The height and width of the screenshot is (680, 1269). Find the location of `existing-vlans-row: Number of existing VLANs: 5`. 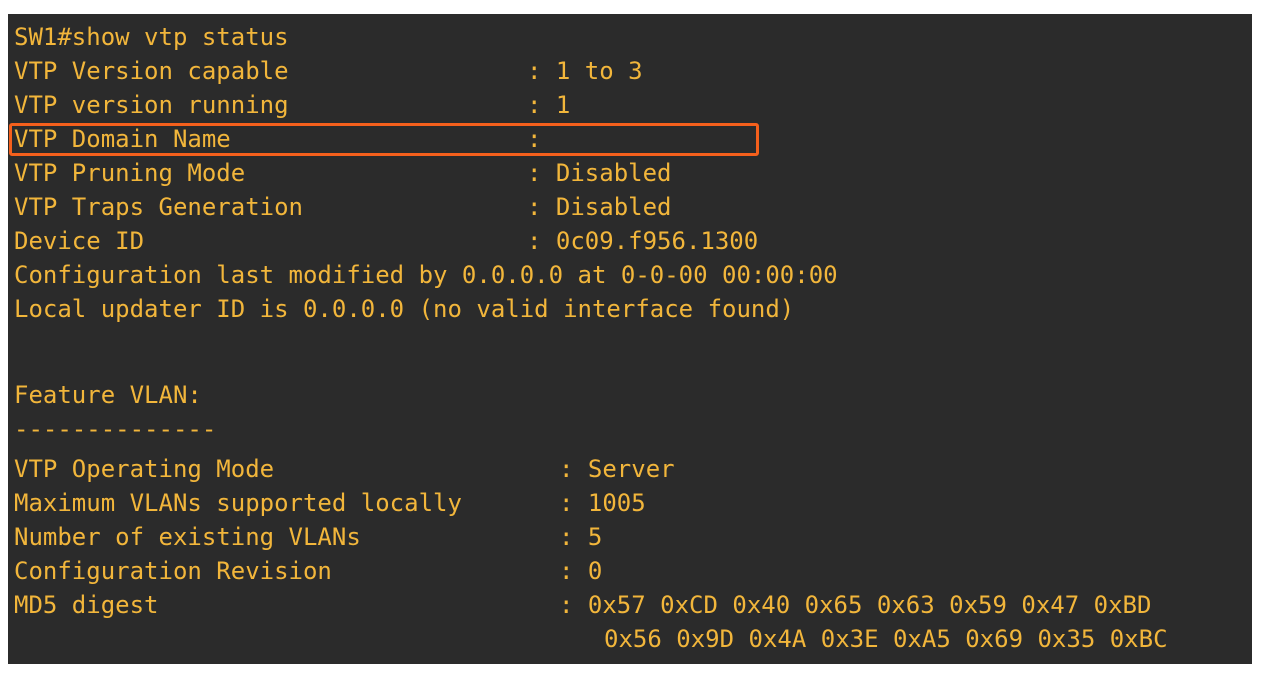

existing-vlans-row: Number of existing VLANs: 5 is located at coordinates (308, 537).